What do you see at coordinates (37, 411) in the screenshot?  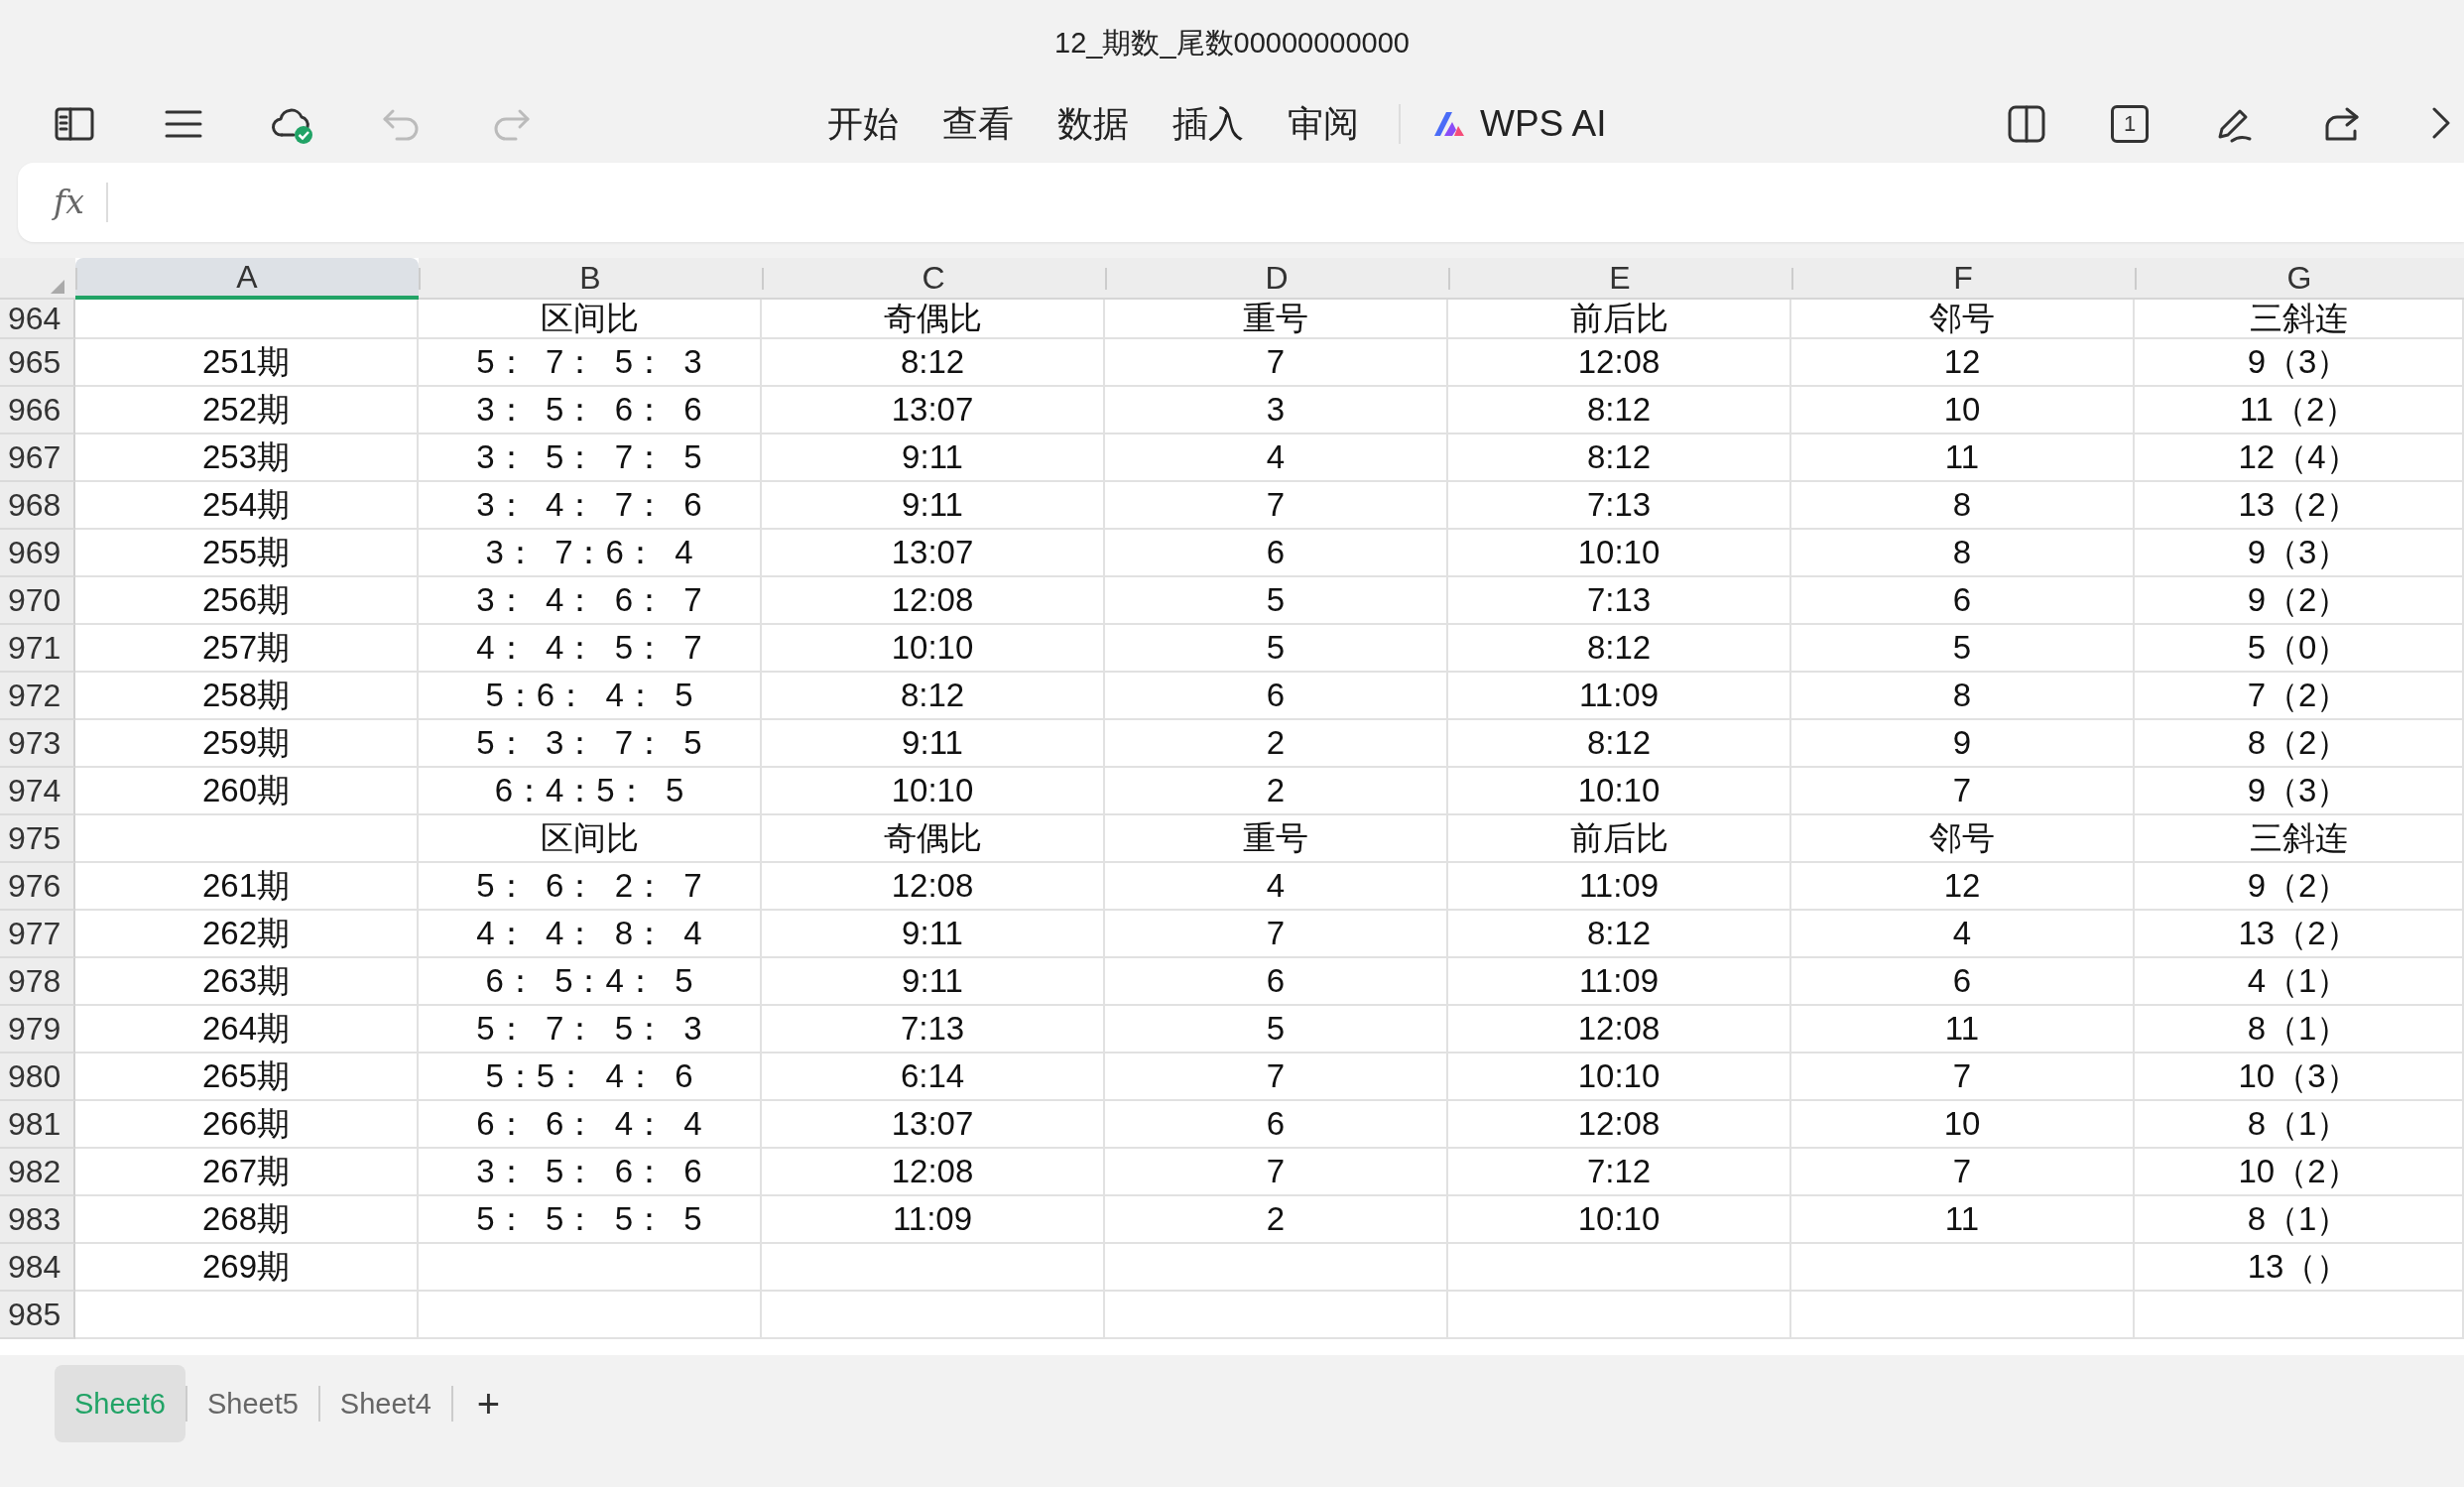 I see `row-header: 966` at bounding box center [37, 411].